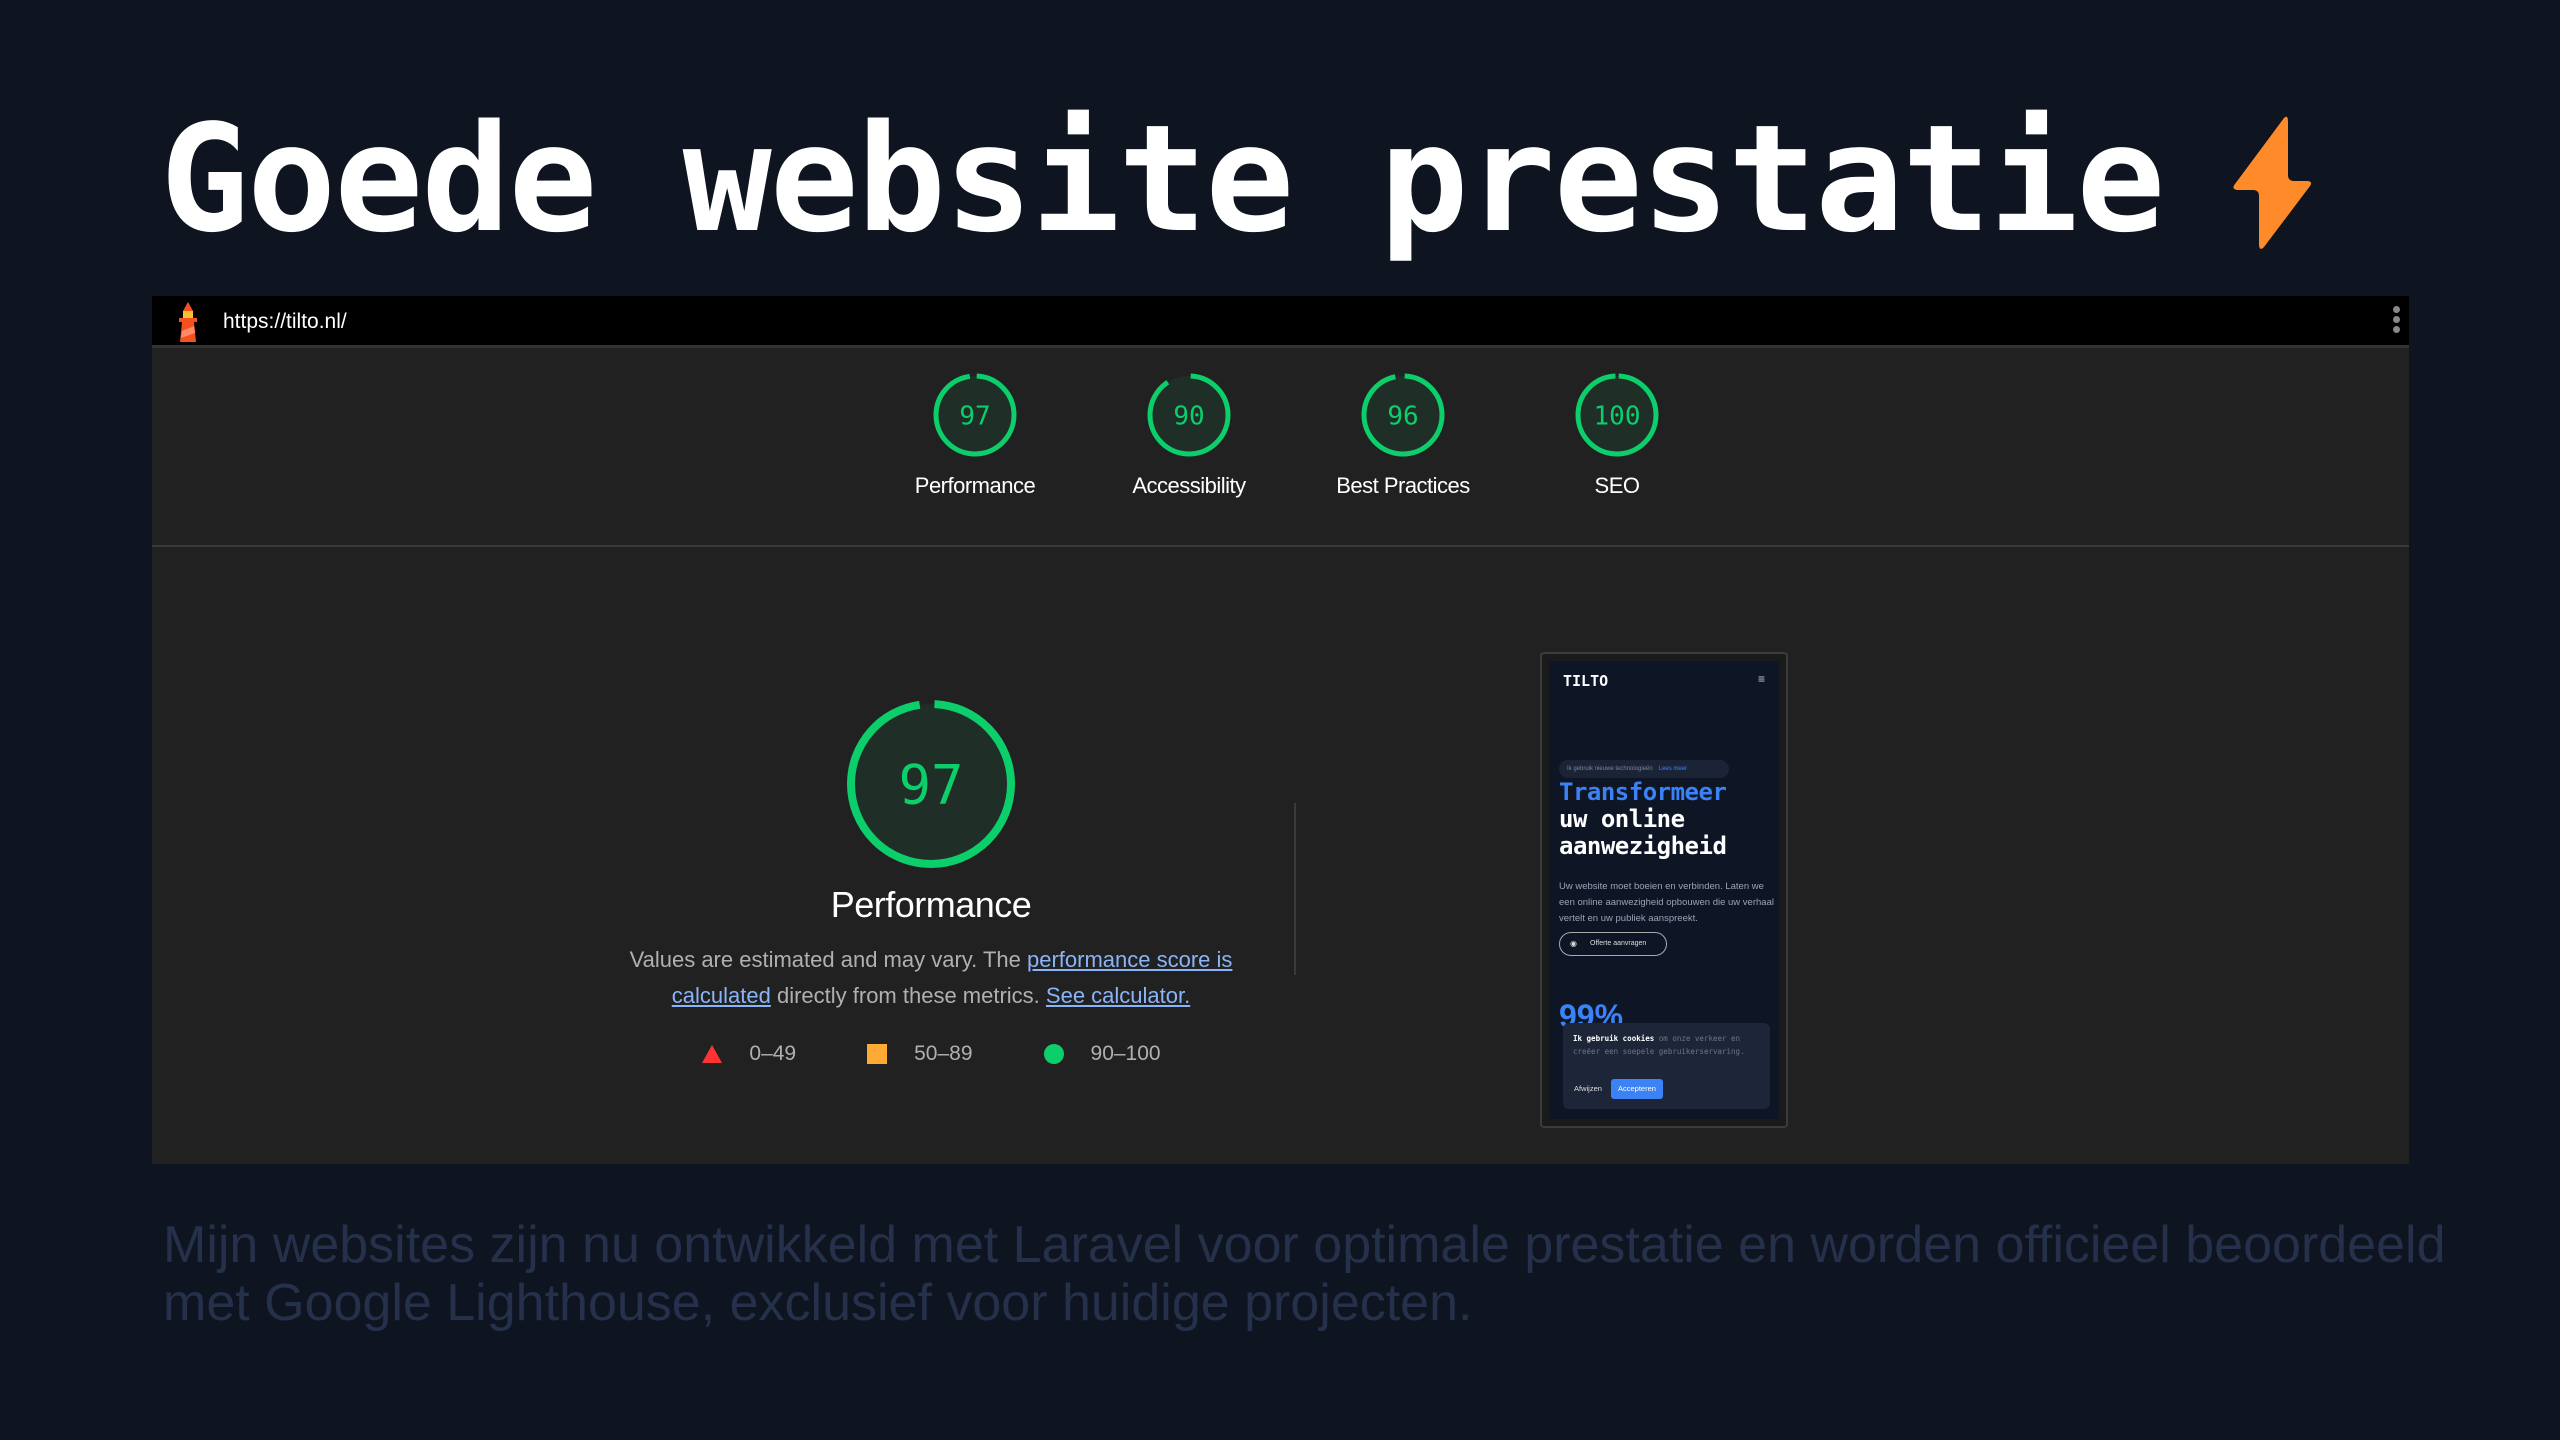 Image resolution: width=2560 pixels, height=1440 pixels. What do you see at coordinates (828, 959) in the screenshot?
I see `desc-text: Values are estimated and may vary. The` at bounding box center [828, 959].